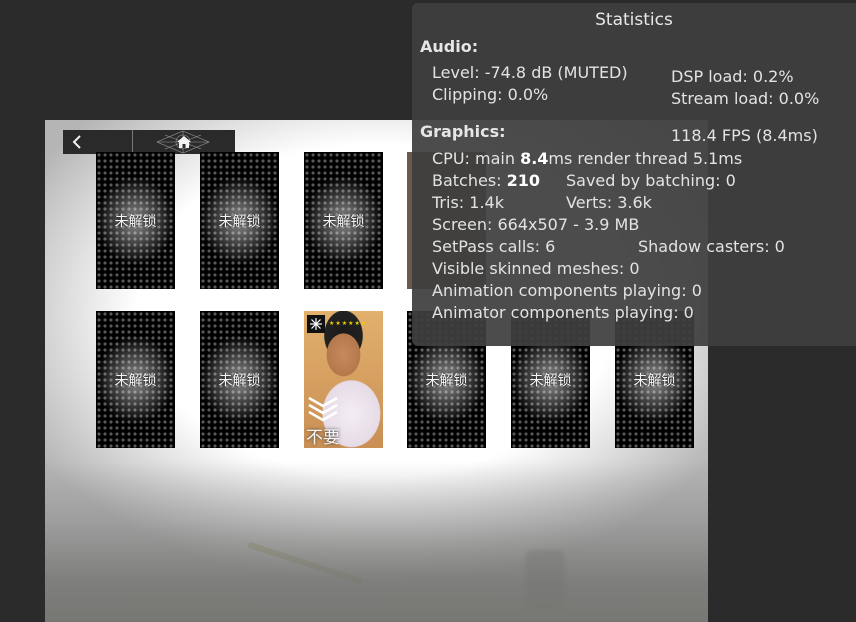 Image resolution: width=856 pixels, height=622 pixels. Describe the element at coordinates (536, 224) in the screenshot. I see `screen-info: Screen: 664x507 - 3.9 MB` at that location.